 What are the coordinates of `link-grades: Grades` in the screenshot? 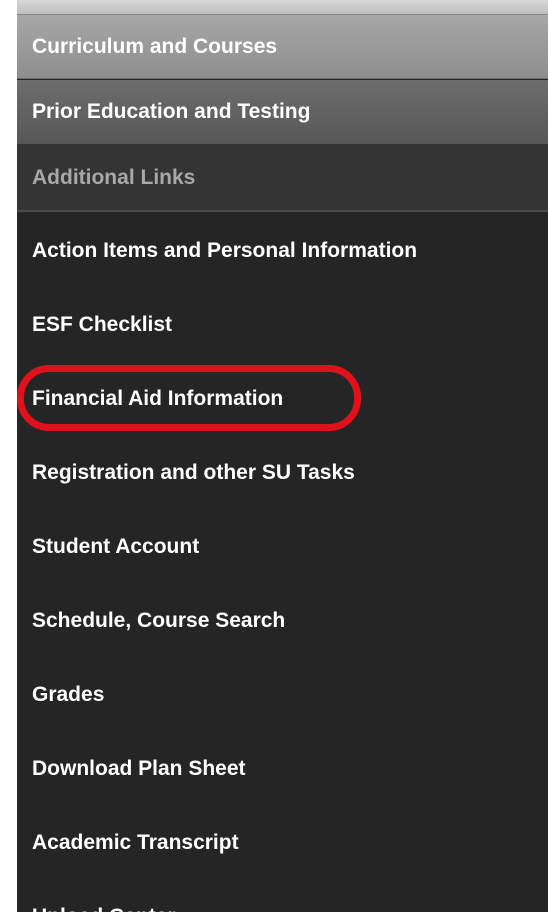 It's located at (282, 695).